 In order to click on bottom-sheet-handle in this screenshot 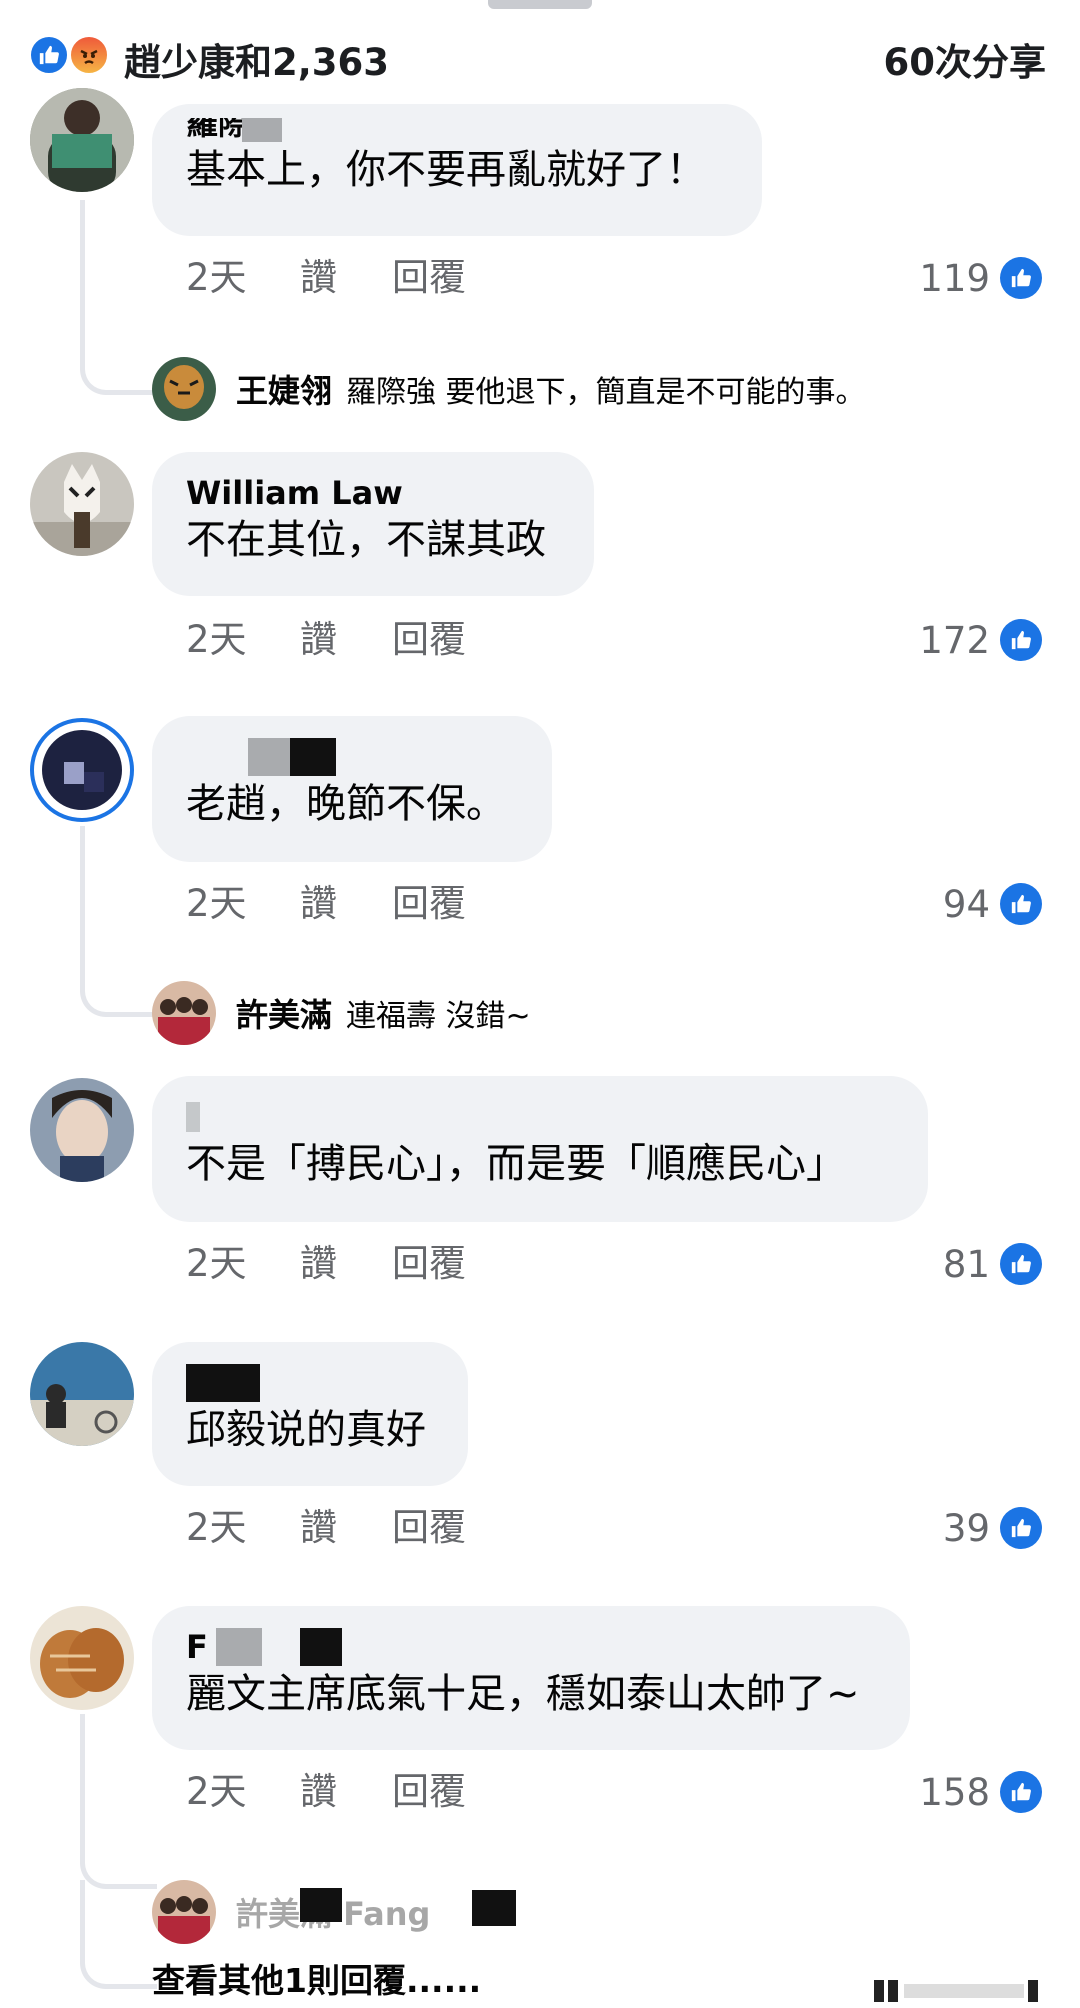, I will do `click(540, 4)`.